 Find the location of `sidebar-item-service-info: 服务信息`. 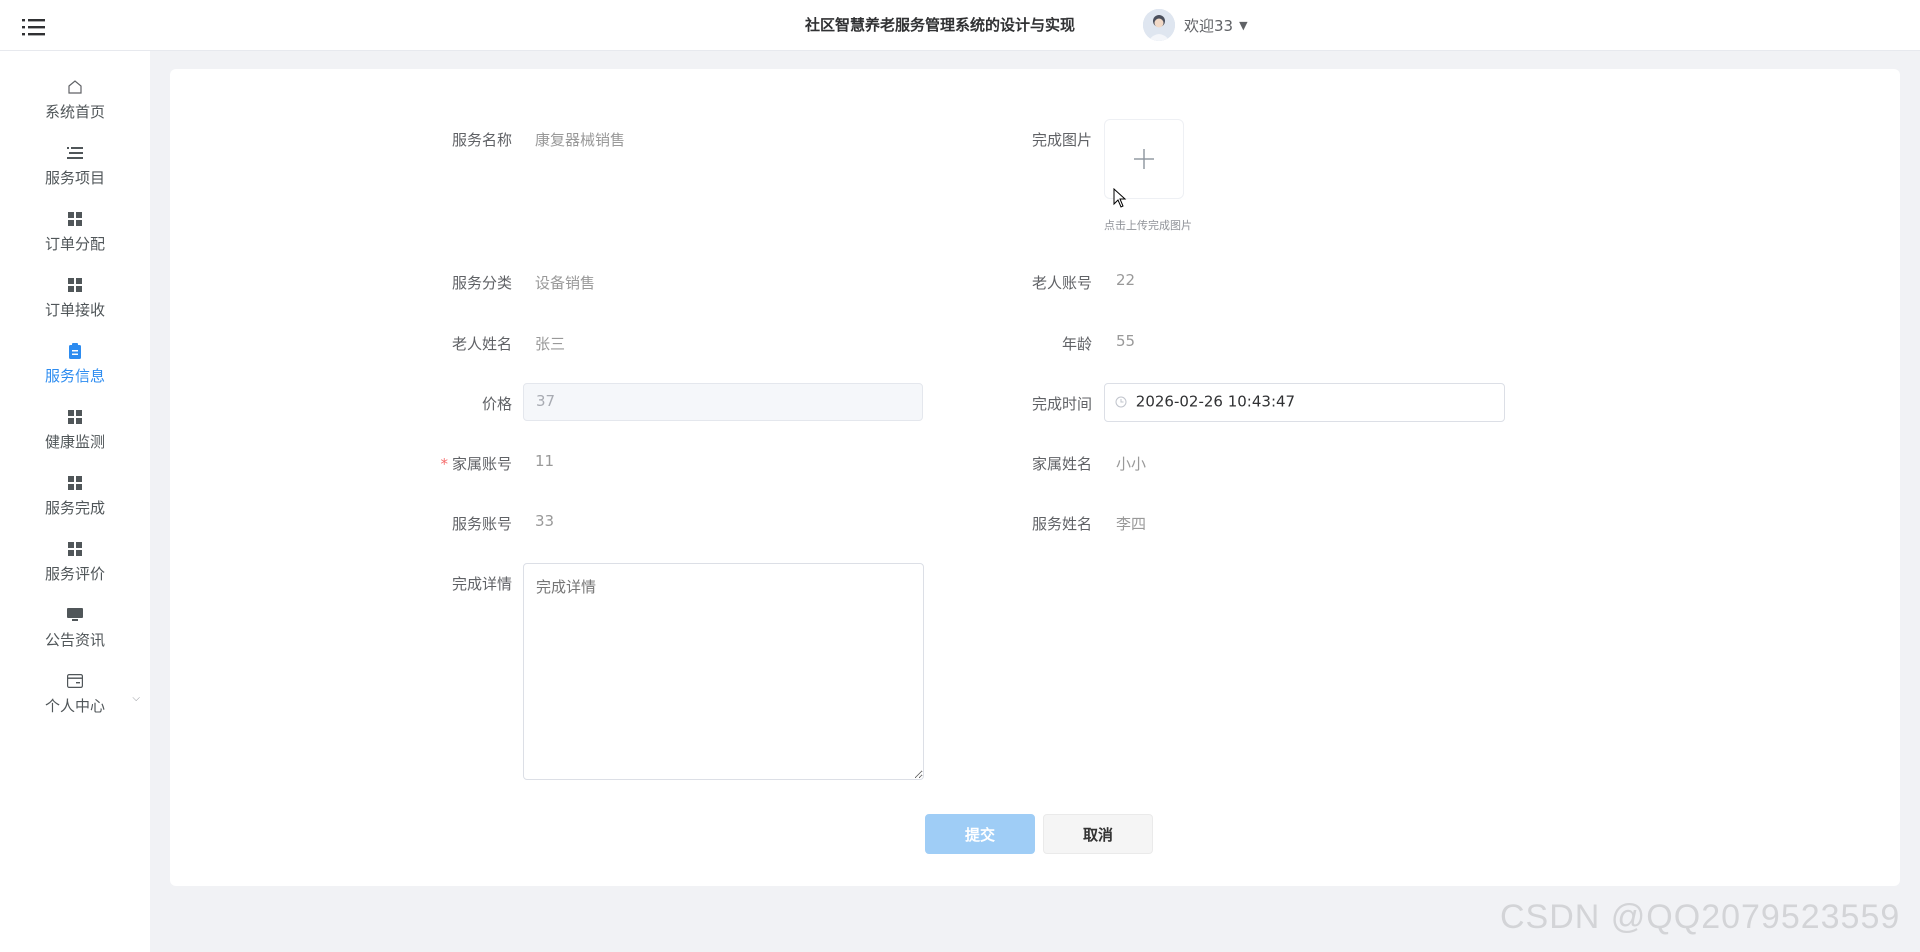

sidebar-item-service-info: 服务信息 is located at coordinates (75, 355).